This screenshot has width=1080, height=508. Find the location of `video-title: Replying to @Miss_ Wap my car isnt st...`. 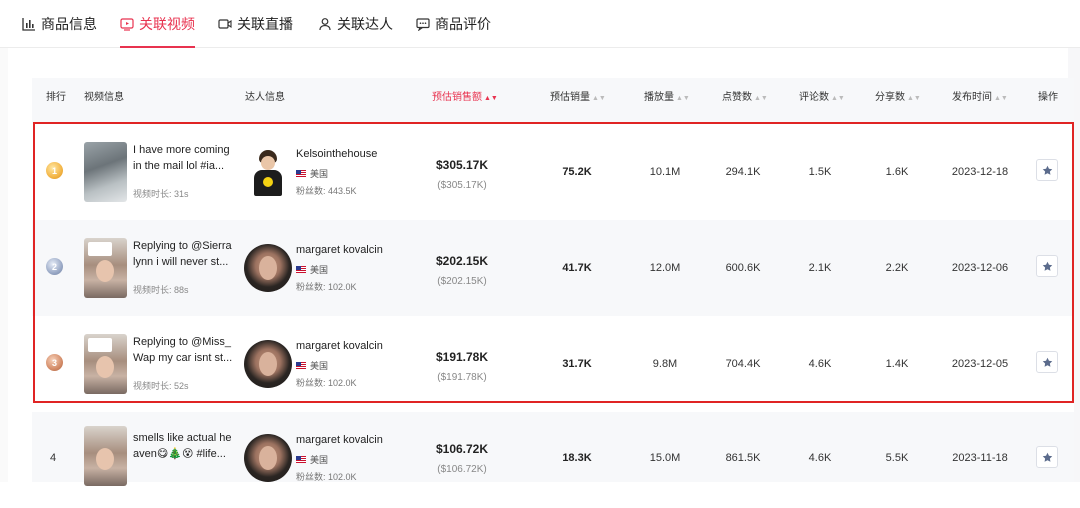

video-title: Replying to @Miss_ Wap my car isnt st... is located at coordinates (184, 350).